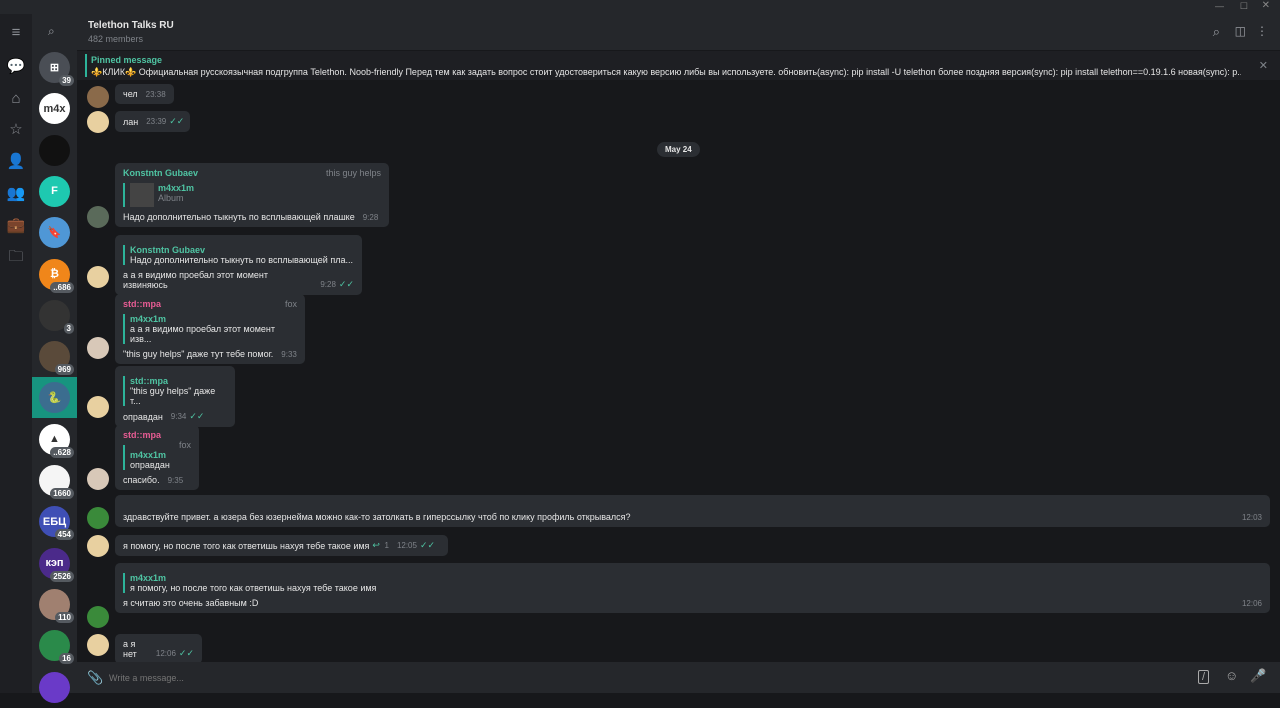  Describe the element at coordinates (144, 94) in the screenshot. I see `message-bubble: чел 23:38` at that location.